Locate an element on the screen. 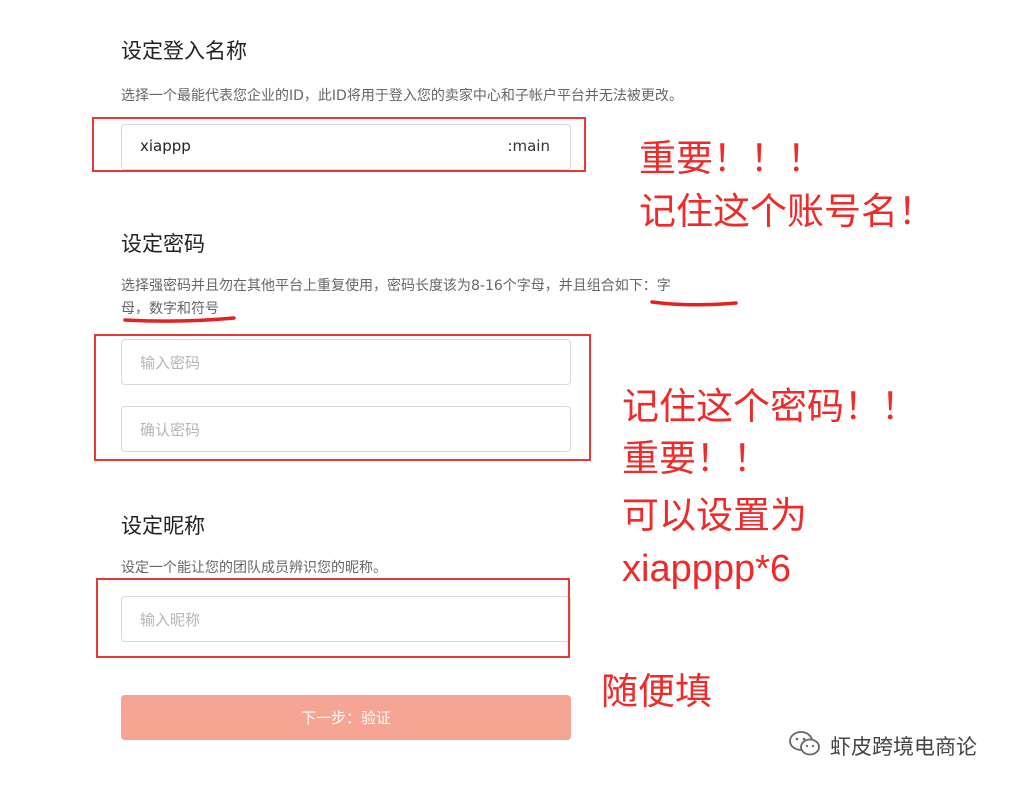 This screenshot has width=1030, height=790. wechat-icon is located at coordinates (805, 746).